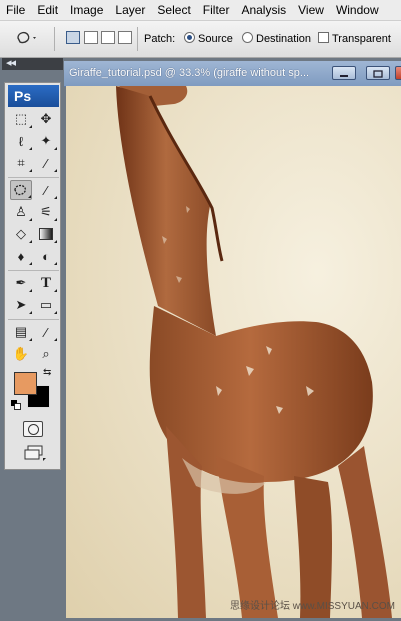 The image size is (401, 621). What do you see at coordinates (247, 37) in the screenshot?
I see `destination-radio` at bounding box center [247, 37].